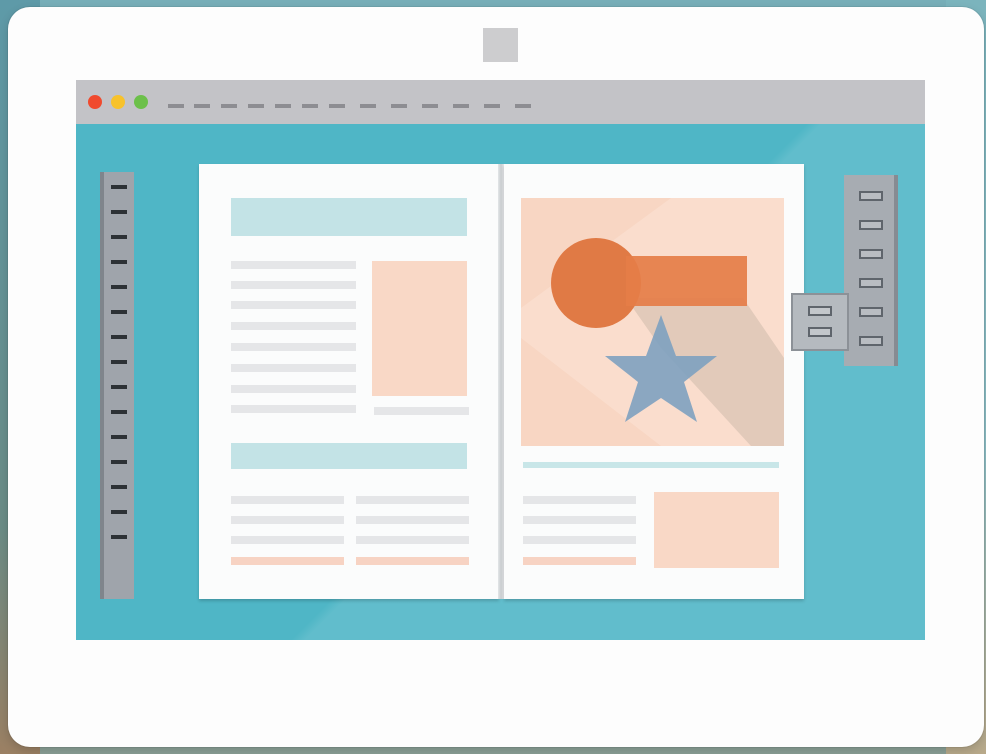 The width and height of the screenshot is (986, 754). What do you see at coordinates (141, 102) in the screenshot?
I see `maximize-dot-icon` at bounding box center [141, 102].